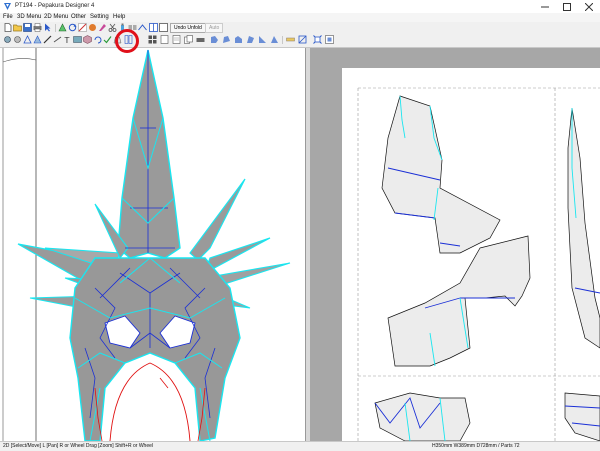 This screenshot has width=600, height=451. I want to click on measure-button, so click(290, 39).